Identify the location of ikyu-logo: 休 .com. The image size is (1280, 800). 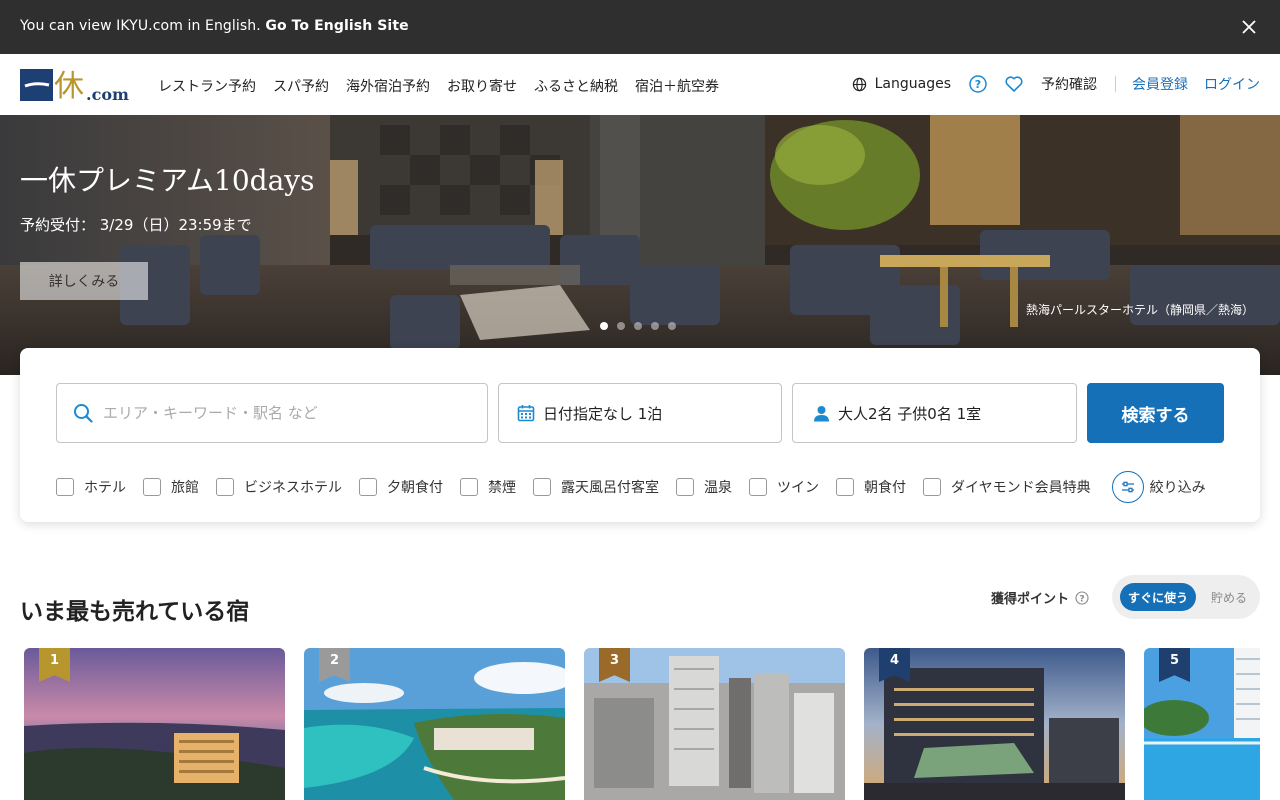
(77, 86).